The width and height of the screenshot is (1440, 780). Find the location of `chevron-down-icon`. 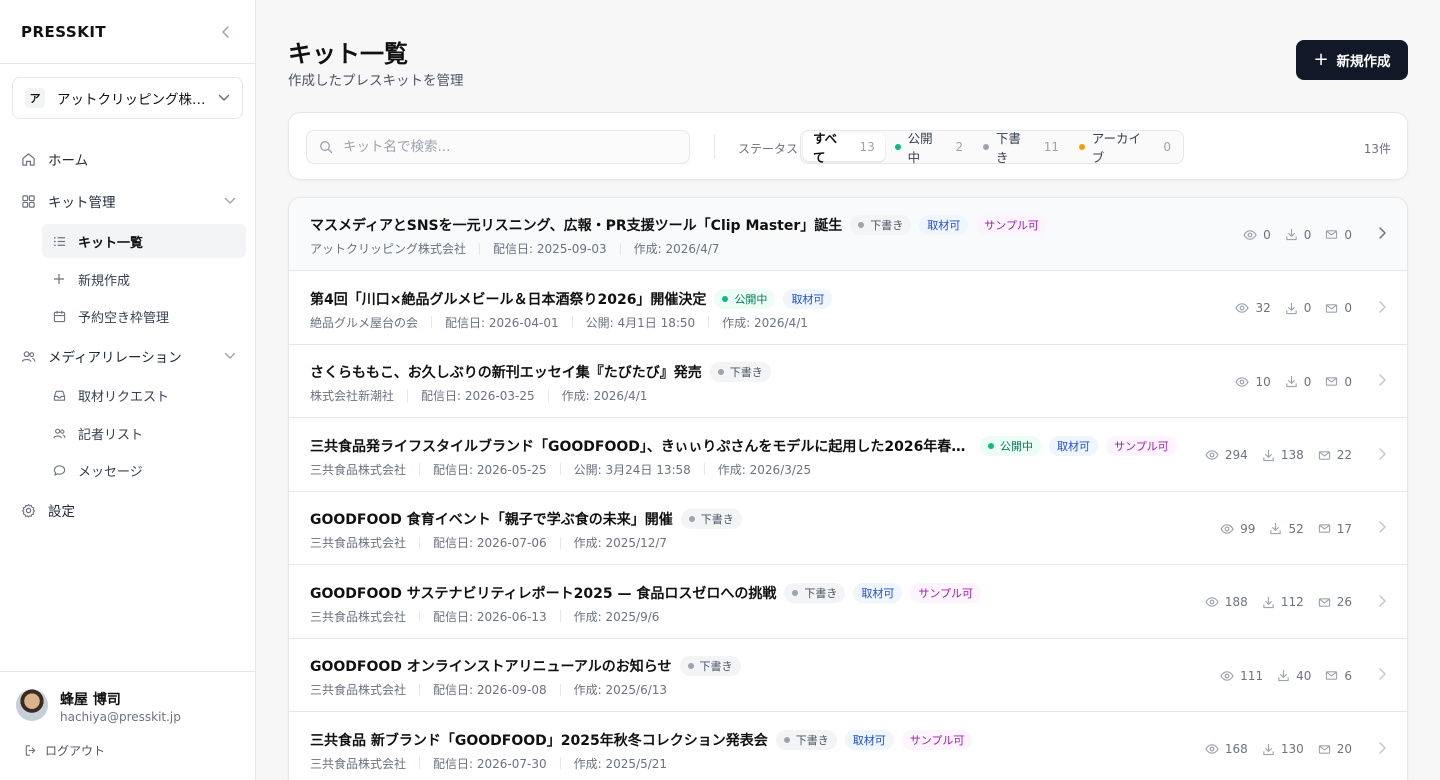

chevron-down-icon is located at coordinates (224, 98).